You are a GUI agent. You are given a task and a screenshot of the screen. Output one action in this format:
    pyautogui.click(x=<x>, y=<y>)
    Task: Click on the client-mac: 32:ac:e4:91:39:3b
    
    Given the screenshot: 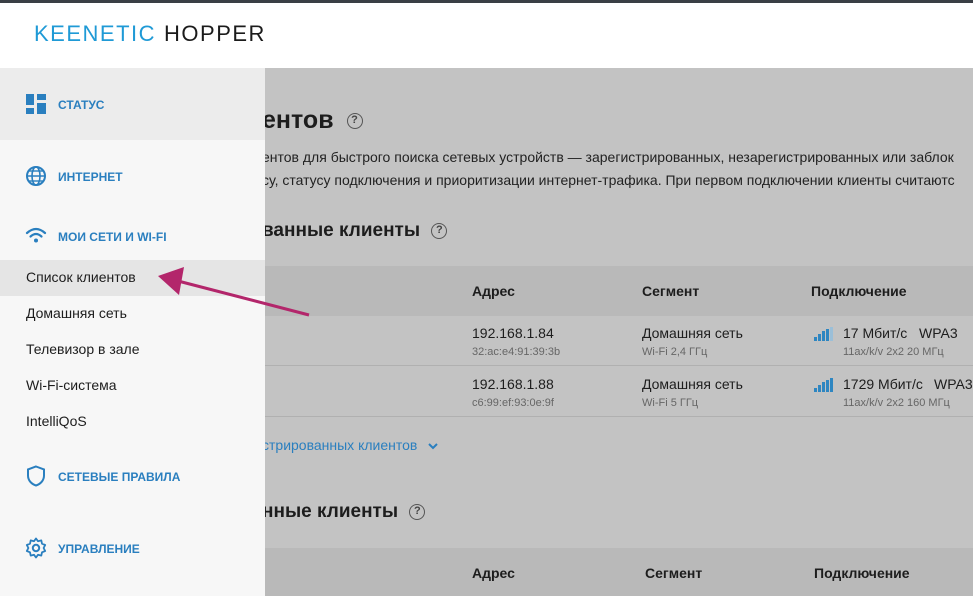 What is the action you would take?
    pyautogui.click(x=516, y=352)
    